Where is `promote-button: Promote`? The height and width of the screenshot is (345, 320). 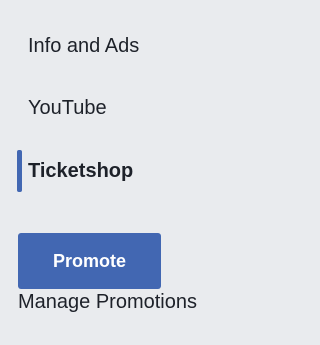
promote-button: Promote is located at coordinates (89, 261).